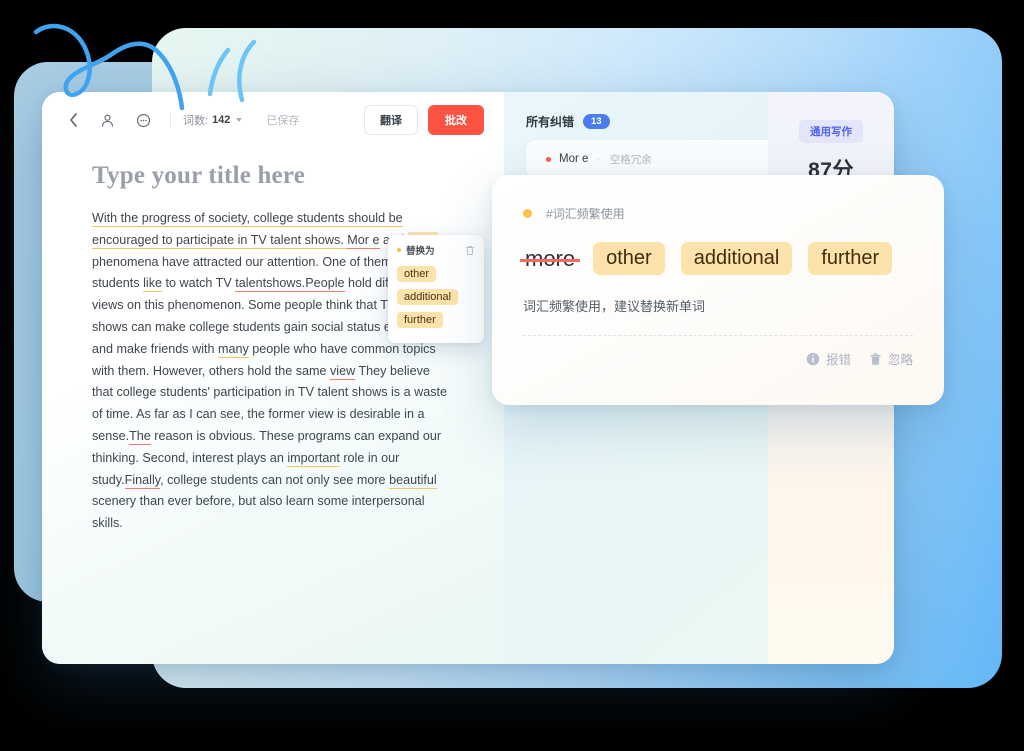 This screenshot has width=1024, height=751. I want to click on ignore-label: 忽略, so click(900, 360).